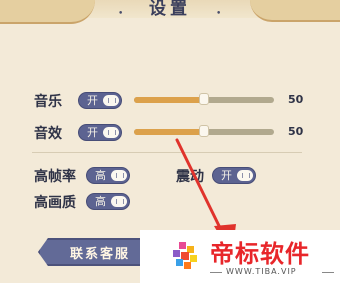 The height and width of the screenshot is (283, 340). Describe the element at coordinates (216, 272) in the screenshot. I see `watermark-dash-left` at that location.